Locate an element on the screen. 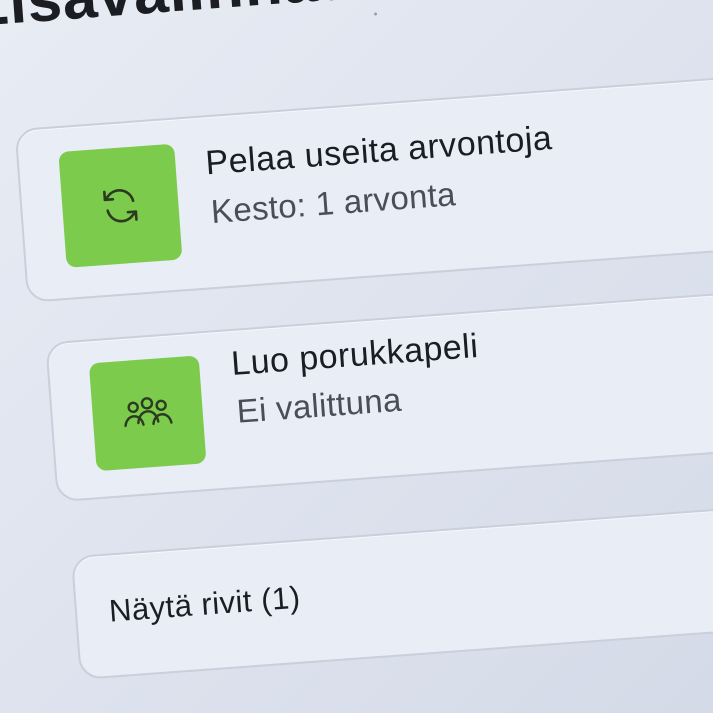 The image size is (713, 713). group-game-icon-tile is located at coordinates (147, 413).